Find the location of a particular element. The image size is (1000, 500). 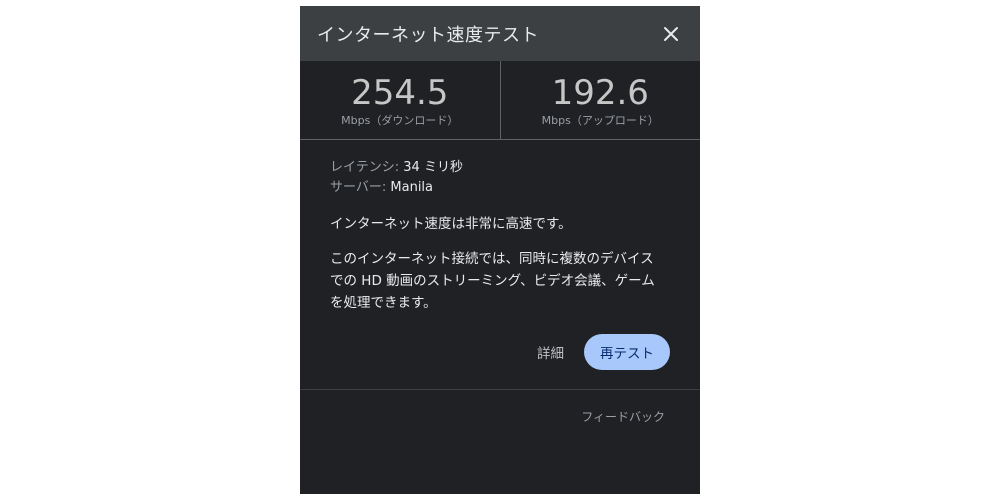

dialog-title: インターネット速度テスト is located at coordinates (428, 35).